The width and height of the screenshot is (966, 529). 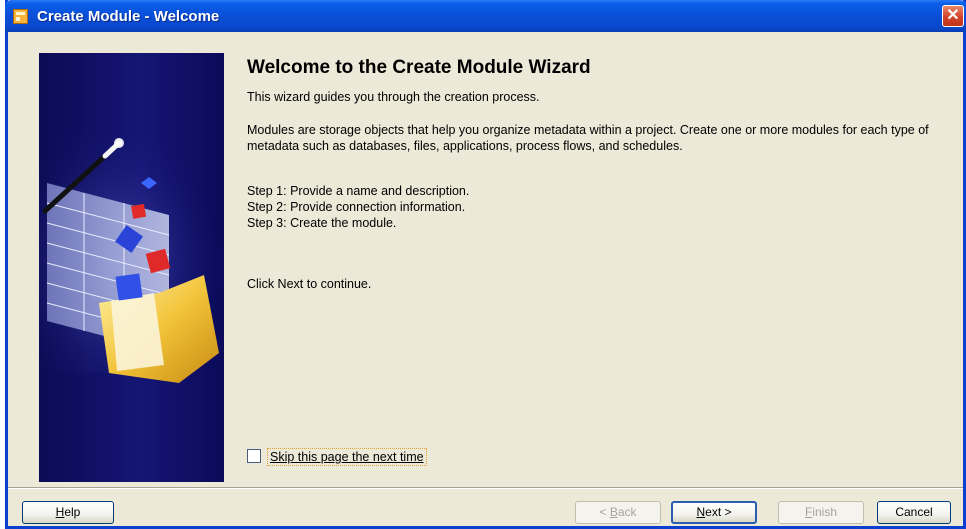 I want to click on close-button: ✕, so click(x=953, y=16).